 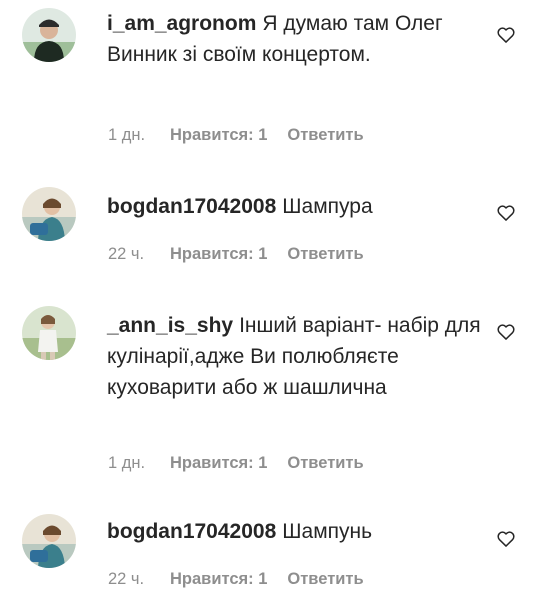 I want to click on comment-text-block: bogdan17042008 Шампунь, so click(x=294, y=531).